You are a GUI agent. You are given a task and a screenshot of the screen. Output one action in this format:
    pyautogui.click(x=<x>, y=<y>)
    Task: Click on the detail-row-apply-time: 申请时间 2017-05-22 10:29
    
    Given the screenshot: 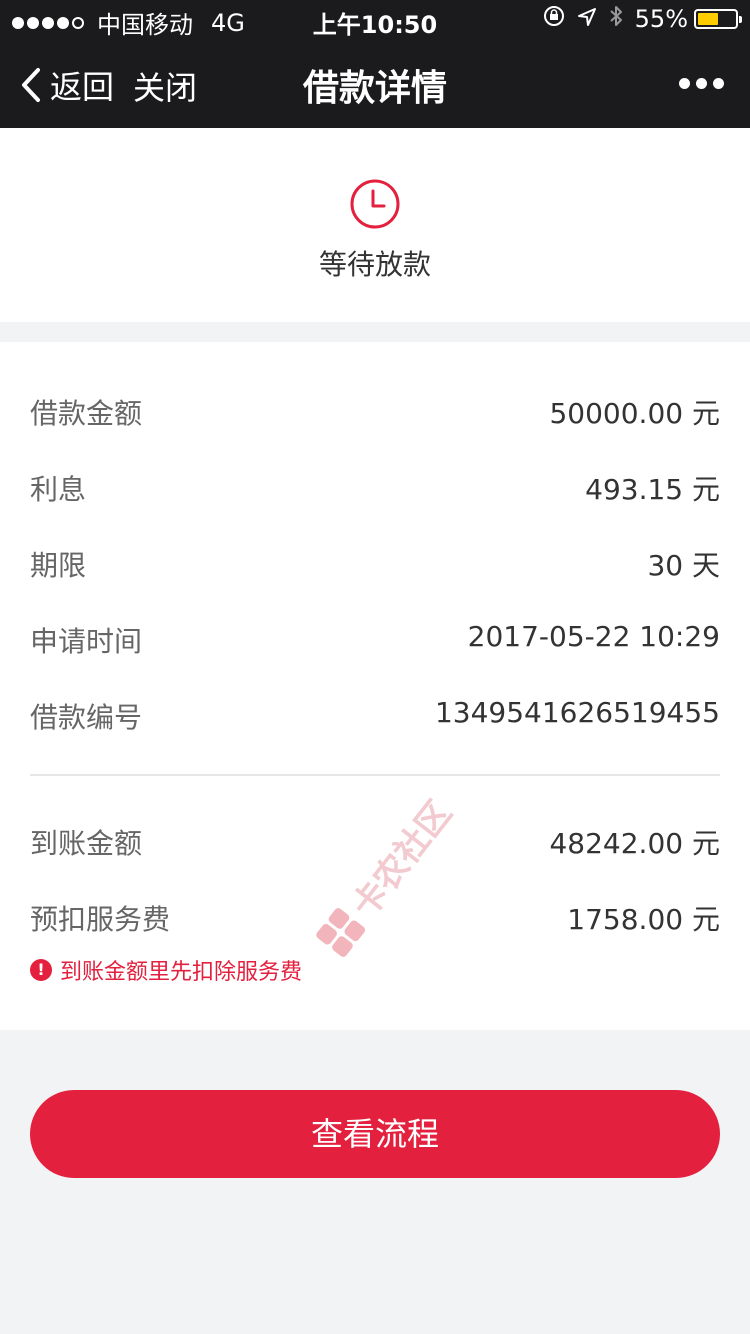 What is the action you would take?
    pyautogui.click(x=375, y=640)
    